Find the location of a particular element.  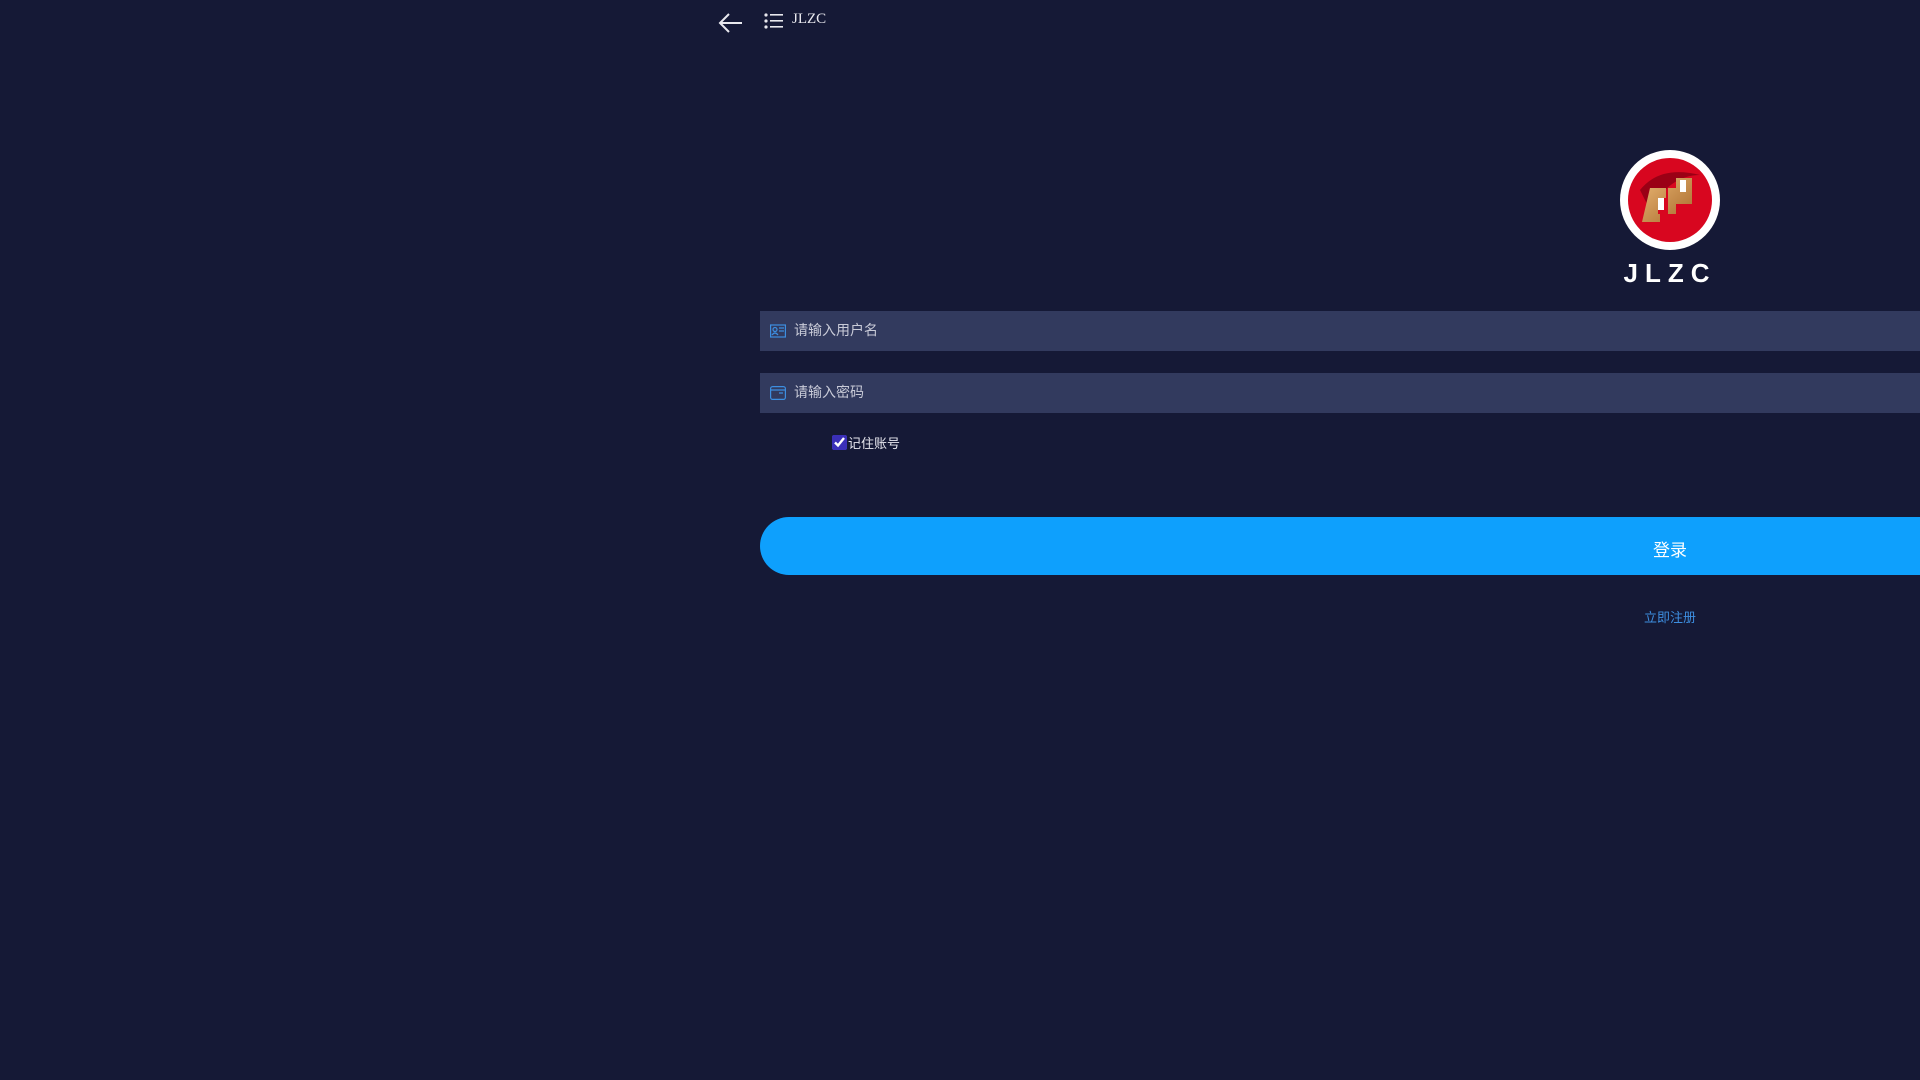

username-field is located at coordinates (1340, 331).